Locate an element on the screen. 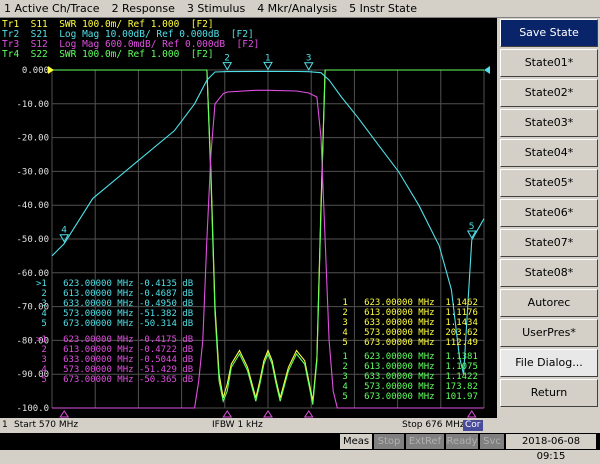 This screenshot has width=600, height=464. trace-4-label: Tr4 S22 SWR 100.0m/ Ref 1.000 [F2] is located at coordinates (108, 54).